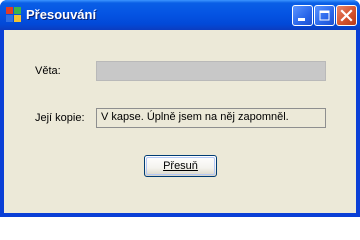 Image resolution: width=360 pixels, height=240 pixels. What do you see at coordinates (301, 19) in the screenshot?
I see `minimize-icon` at bounding box center [301, 19].